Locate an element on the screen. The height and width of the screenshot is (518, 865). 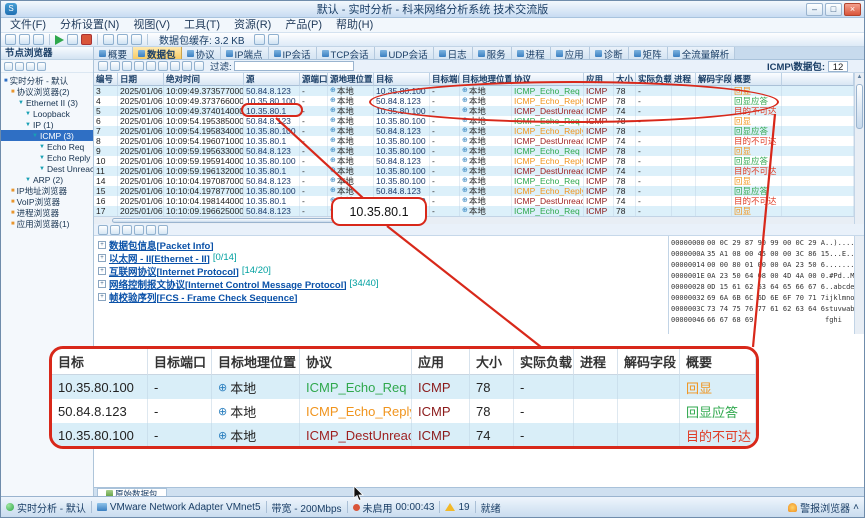
column-header-11: 大小 is located at coordinates (625, 79).